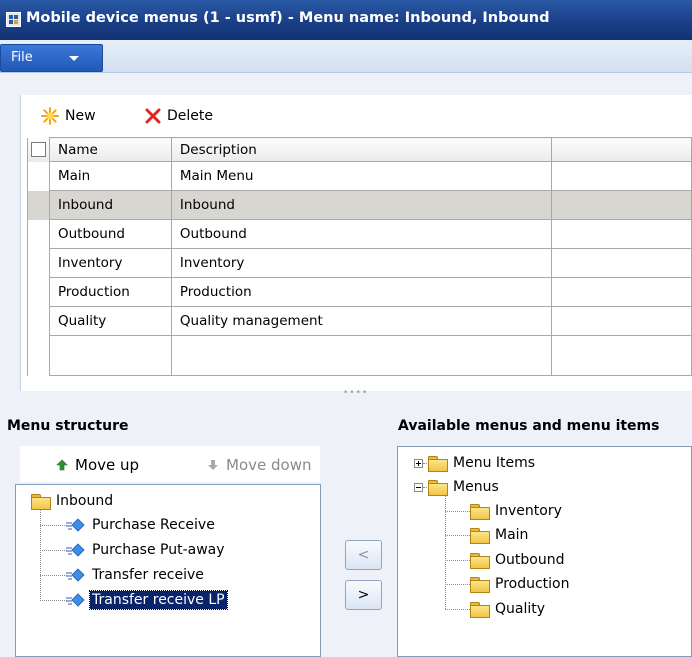 The height and width of the screenshot is (657, 692). Describe the element at coordinates (158, 600) in the screenshot. I see `tree-node-label: Transfer receive LP` at that location.